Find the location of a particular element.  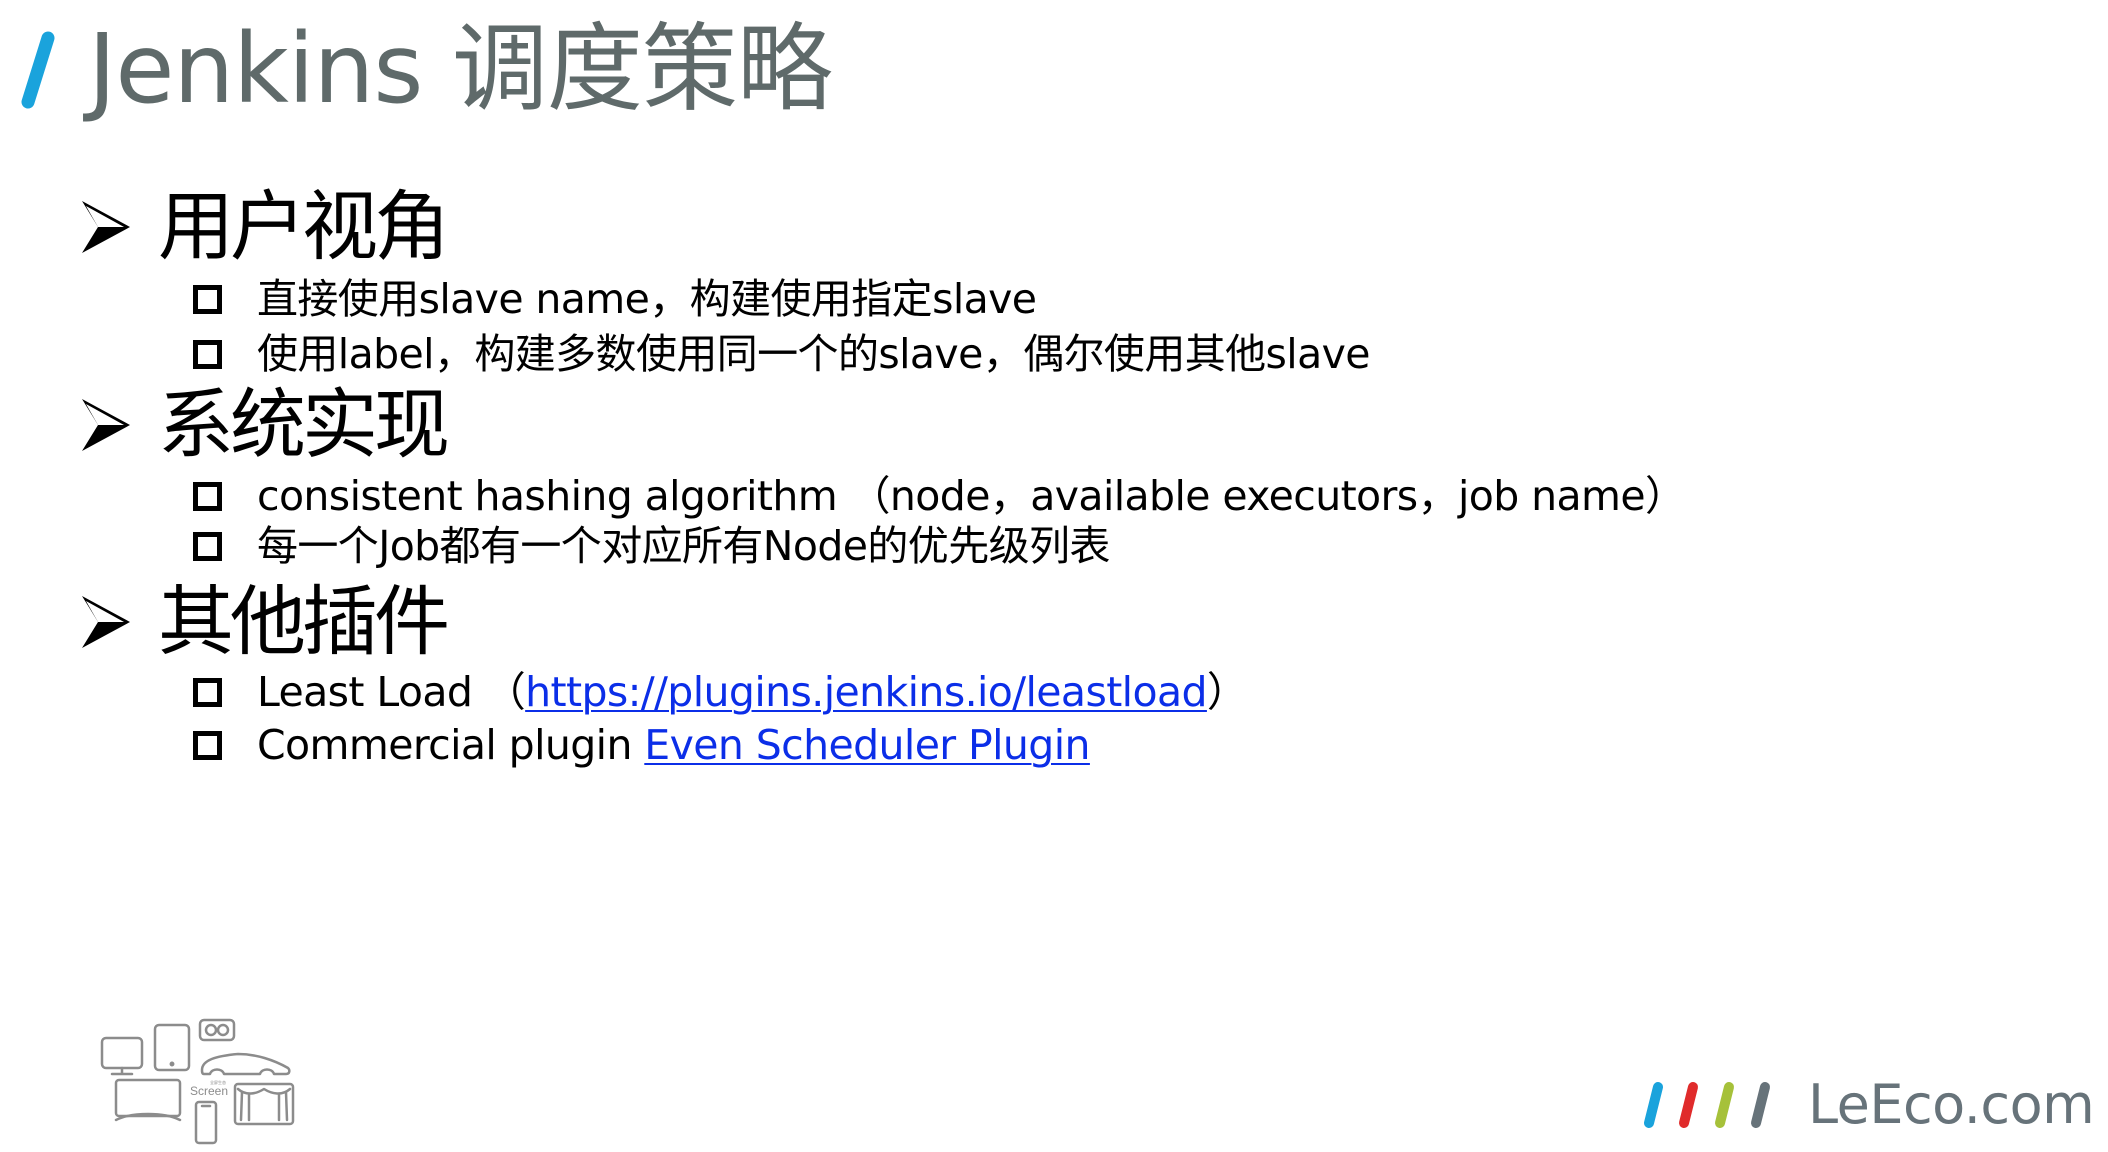

screen-caption: Screen is located at coordinates (209, 1091).